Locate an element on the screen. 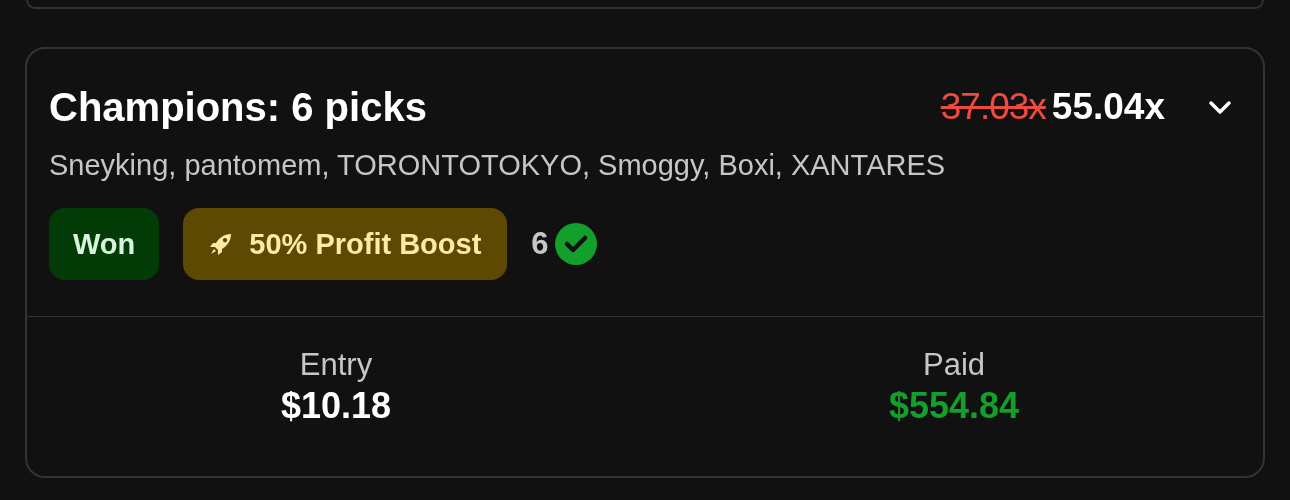 The height and width of the screenshot is (500, 1290). stat-value: $554.84 is located at coordinates (954, 406).